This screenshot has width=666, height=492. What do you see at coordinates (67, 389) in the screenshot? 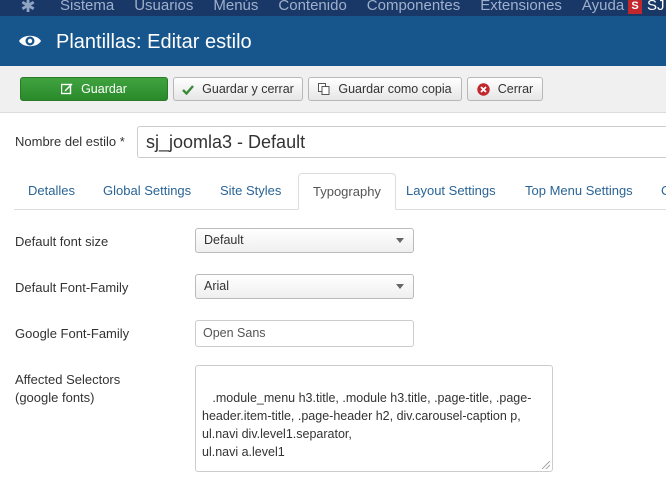
I see `selectors-label: Affected Selectors (google fonts)` at bounding box center [67, 389].